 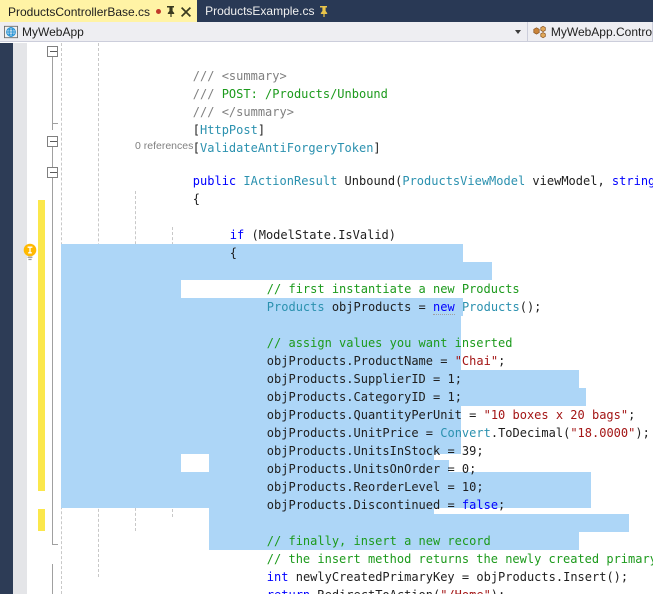 I want to click on codelens-references: 0 references, so click(x=164, y=146).